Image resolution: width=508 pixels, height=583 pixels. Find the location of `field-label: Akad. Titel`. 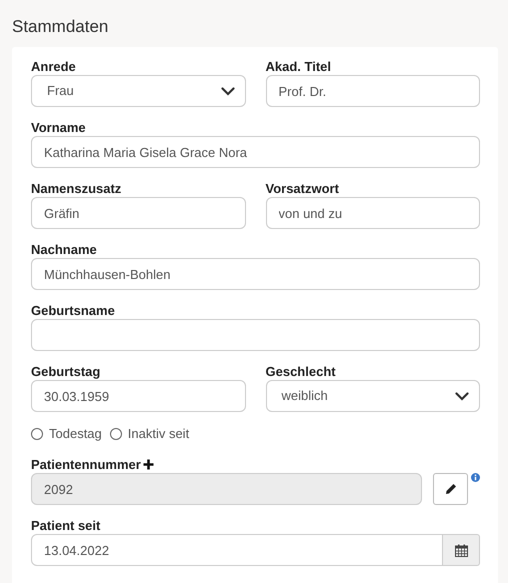

field-label: Akad. Titel is located at coordinates (299, 66).